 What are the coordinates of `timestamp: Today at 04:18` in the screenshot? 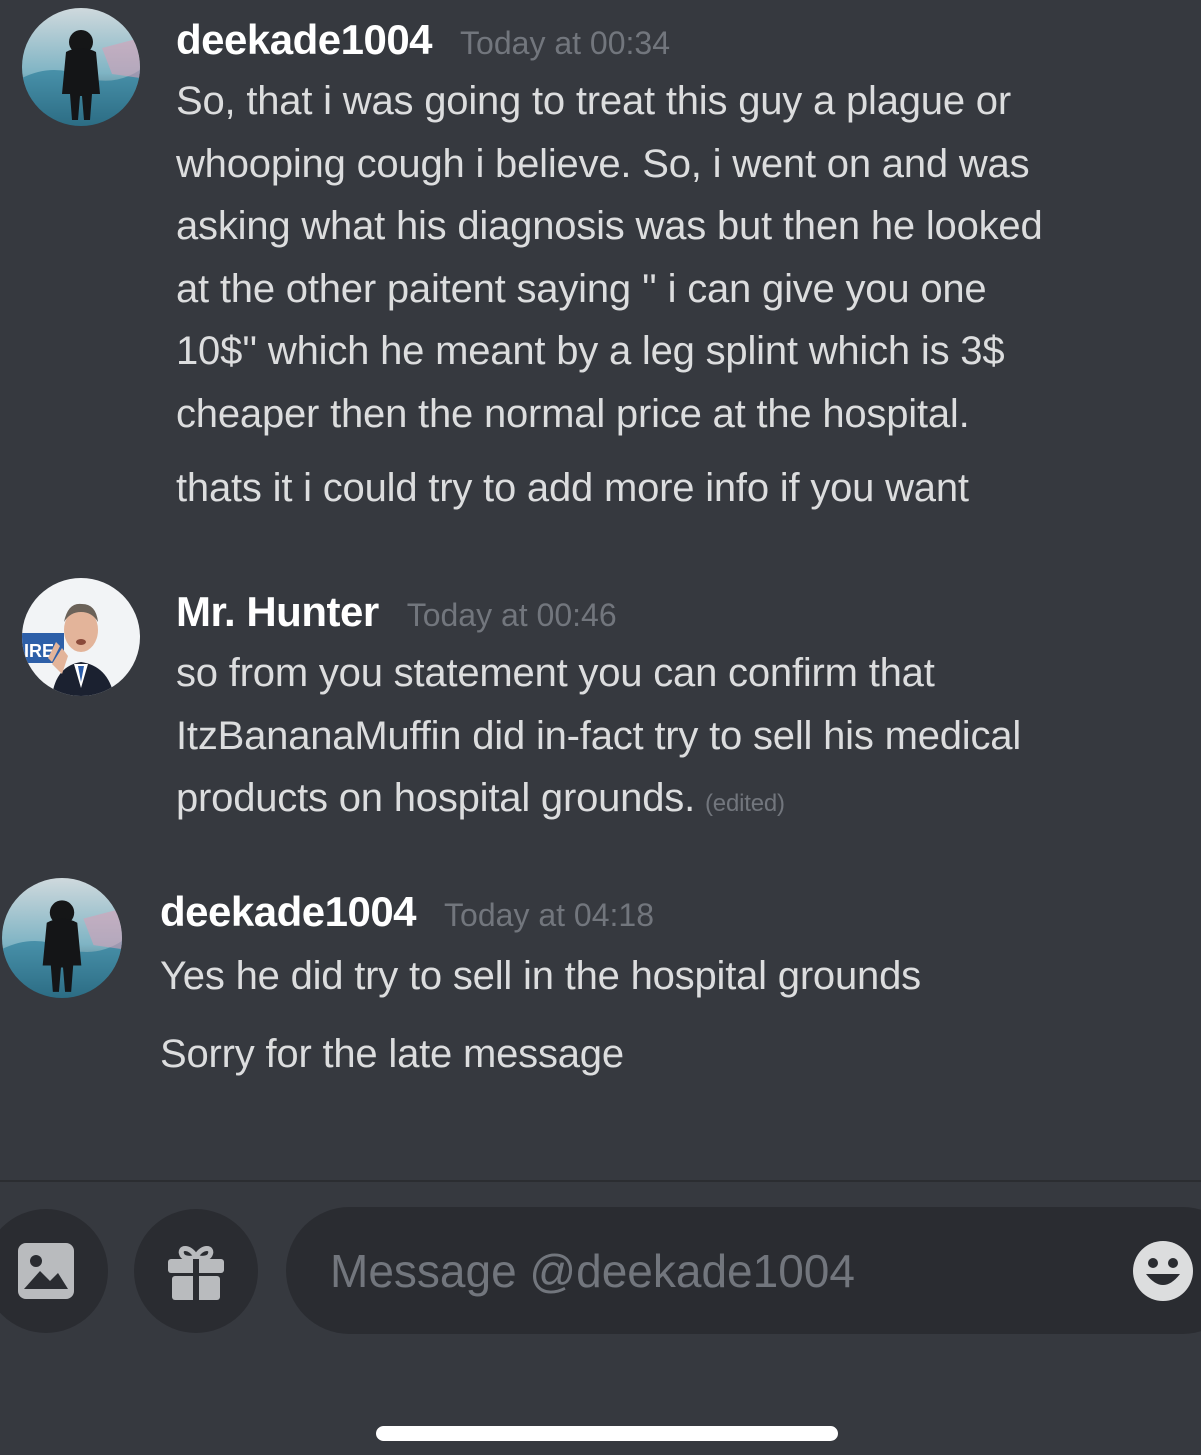 It's located at (549, 915).